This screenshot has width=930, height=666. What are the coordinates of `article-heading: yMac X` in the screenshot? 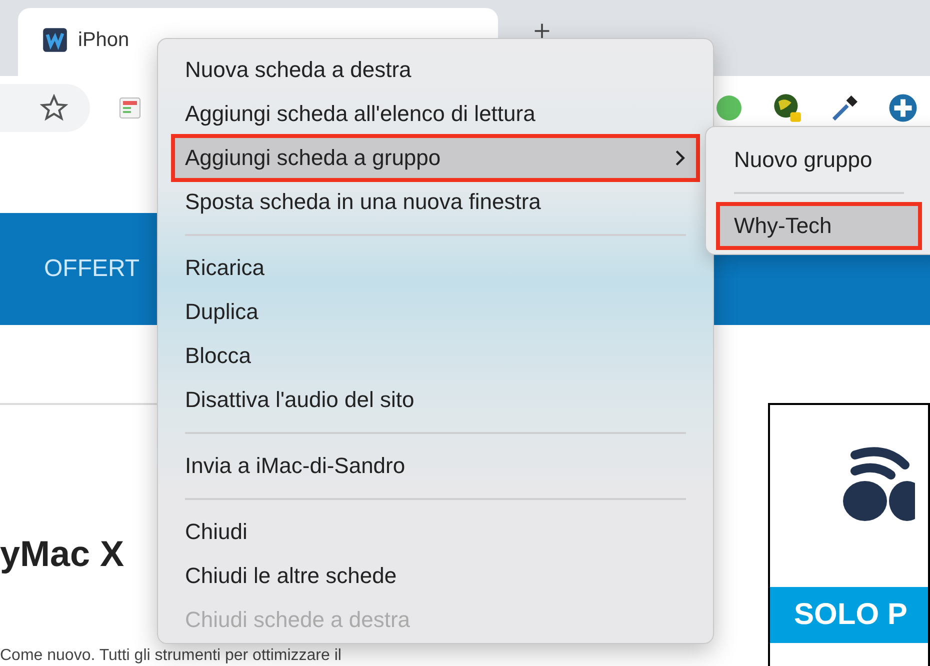 It's located at (62, 554).